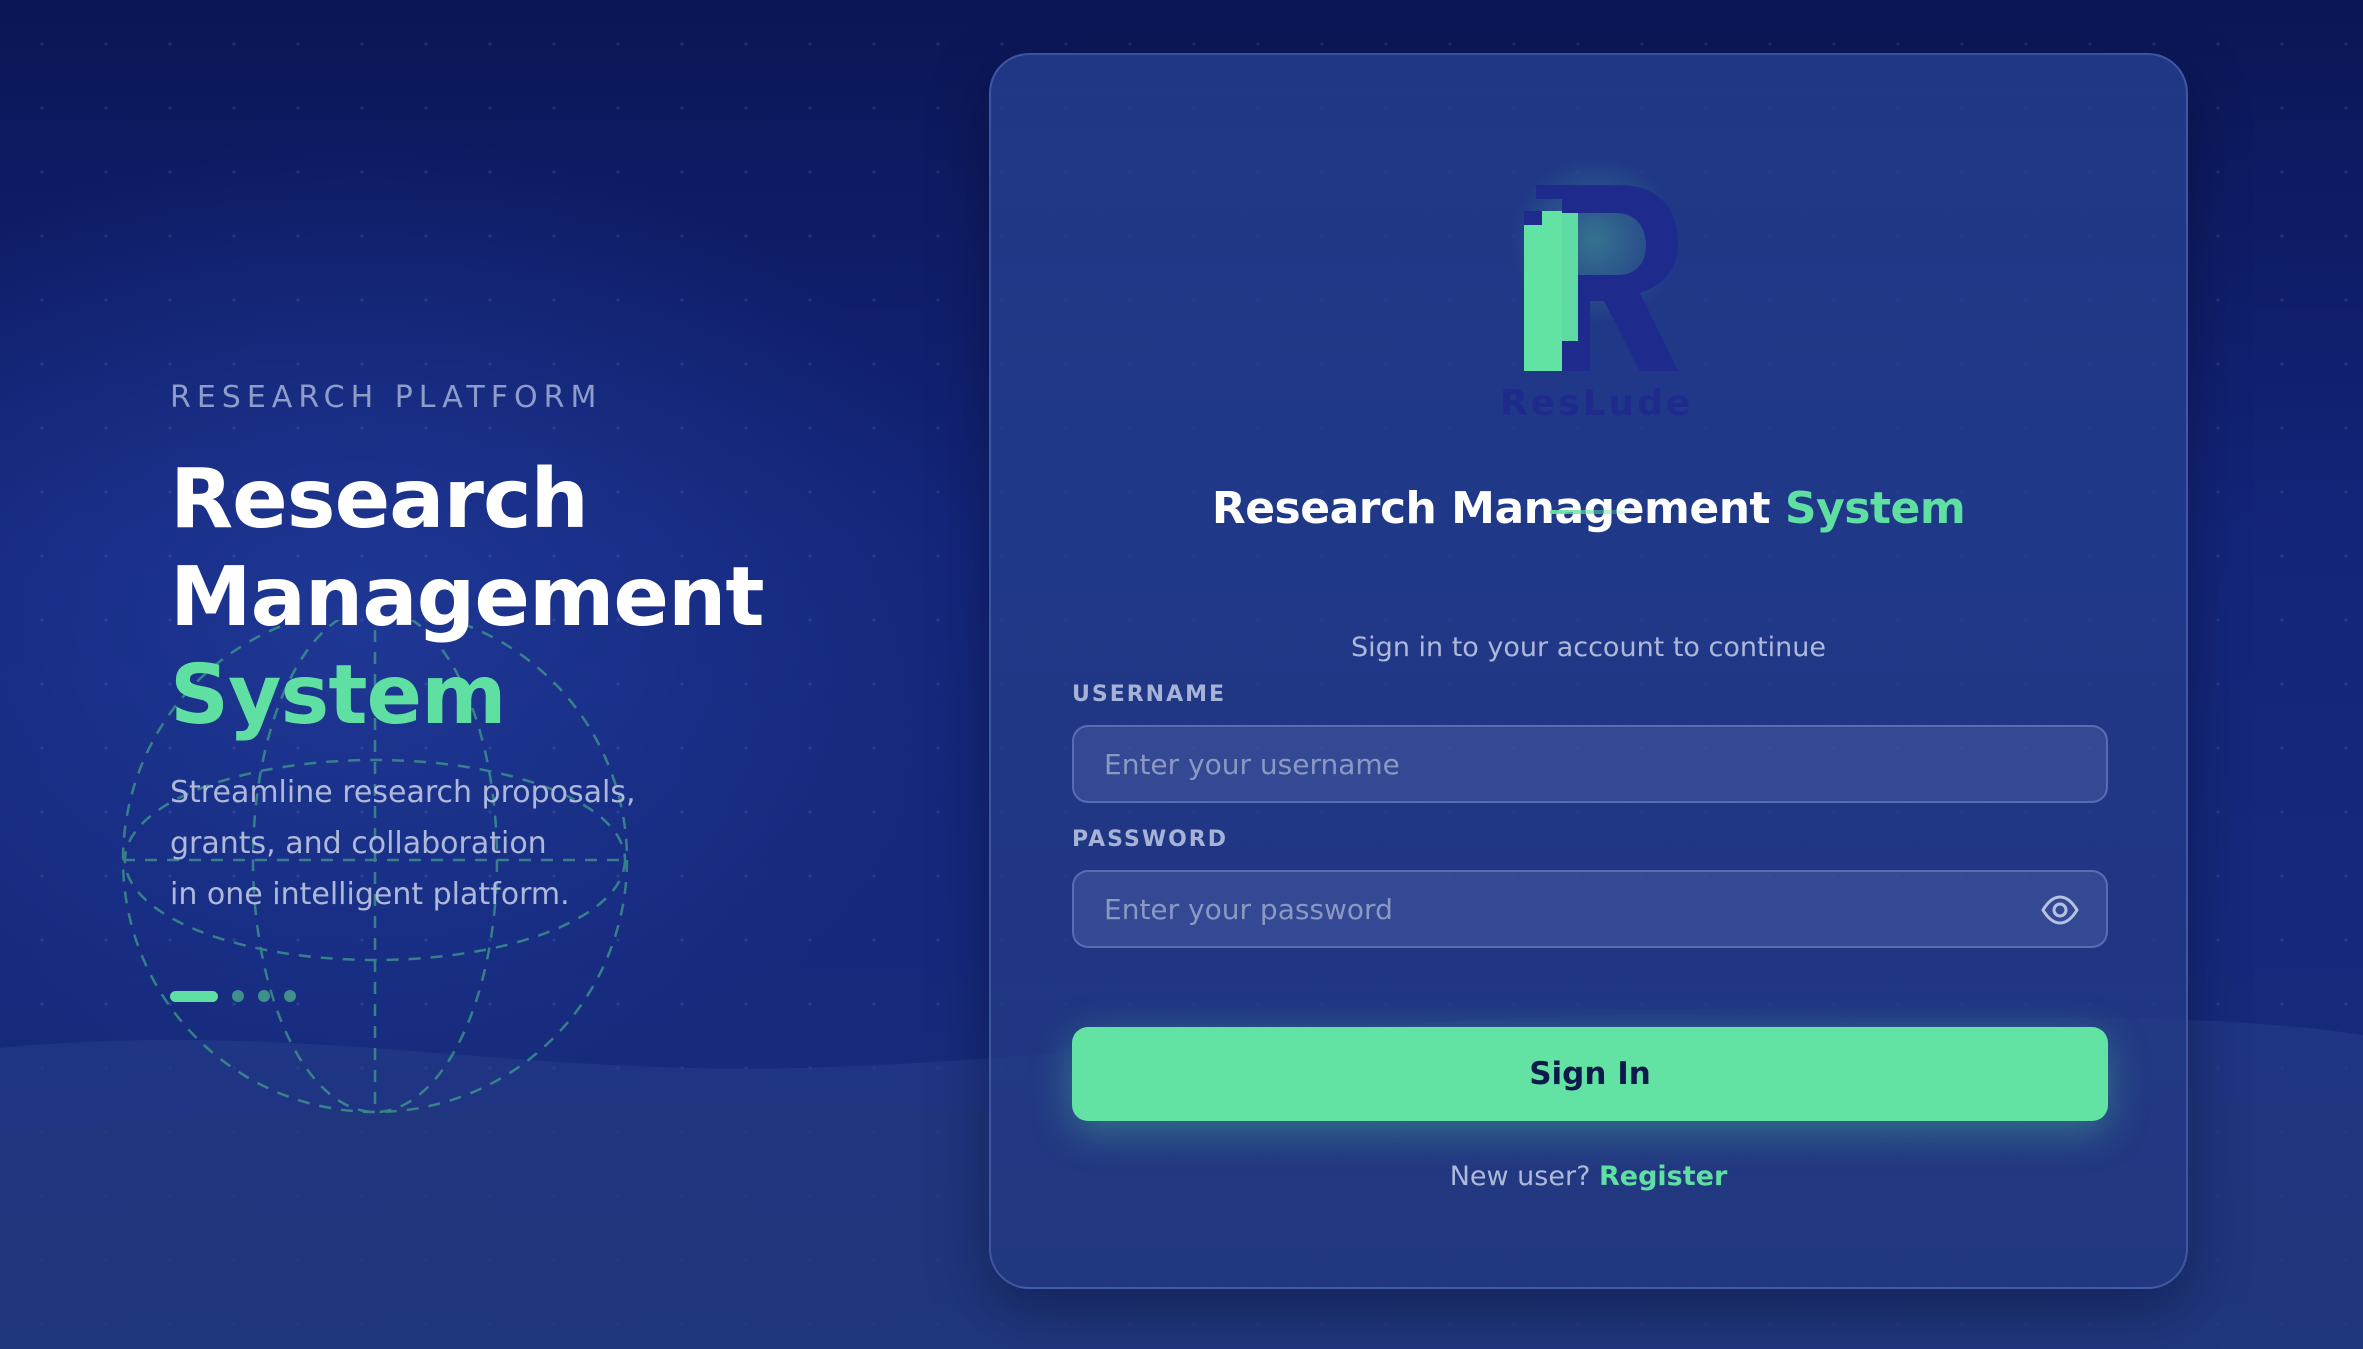  Describe the element at coordinates (1589, 512) in the screenshot. I see `title-underline` at that location.